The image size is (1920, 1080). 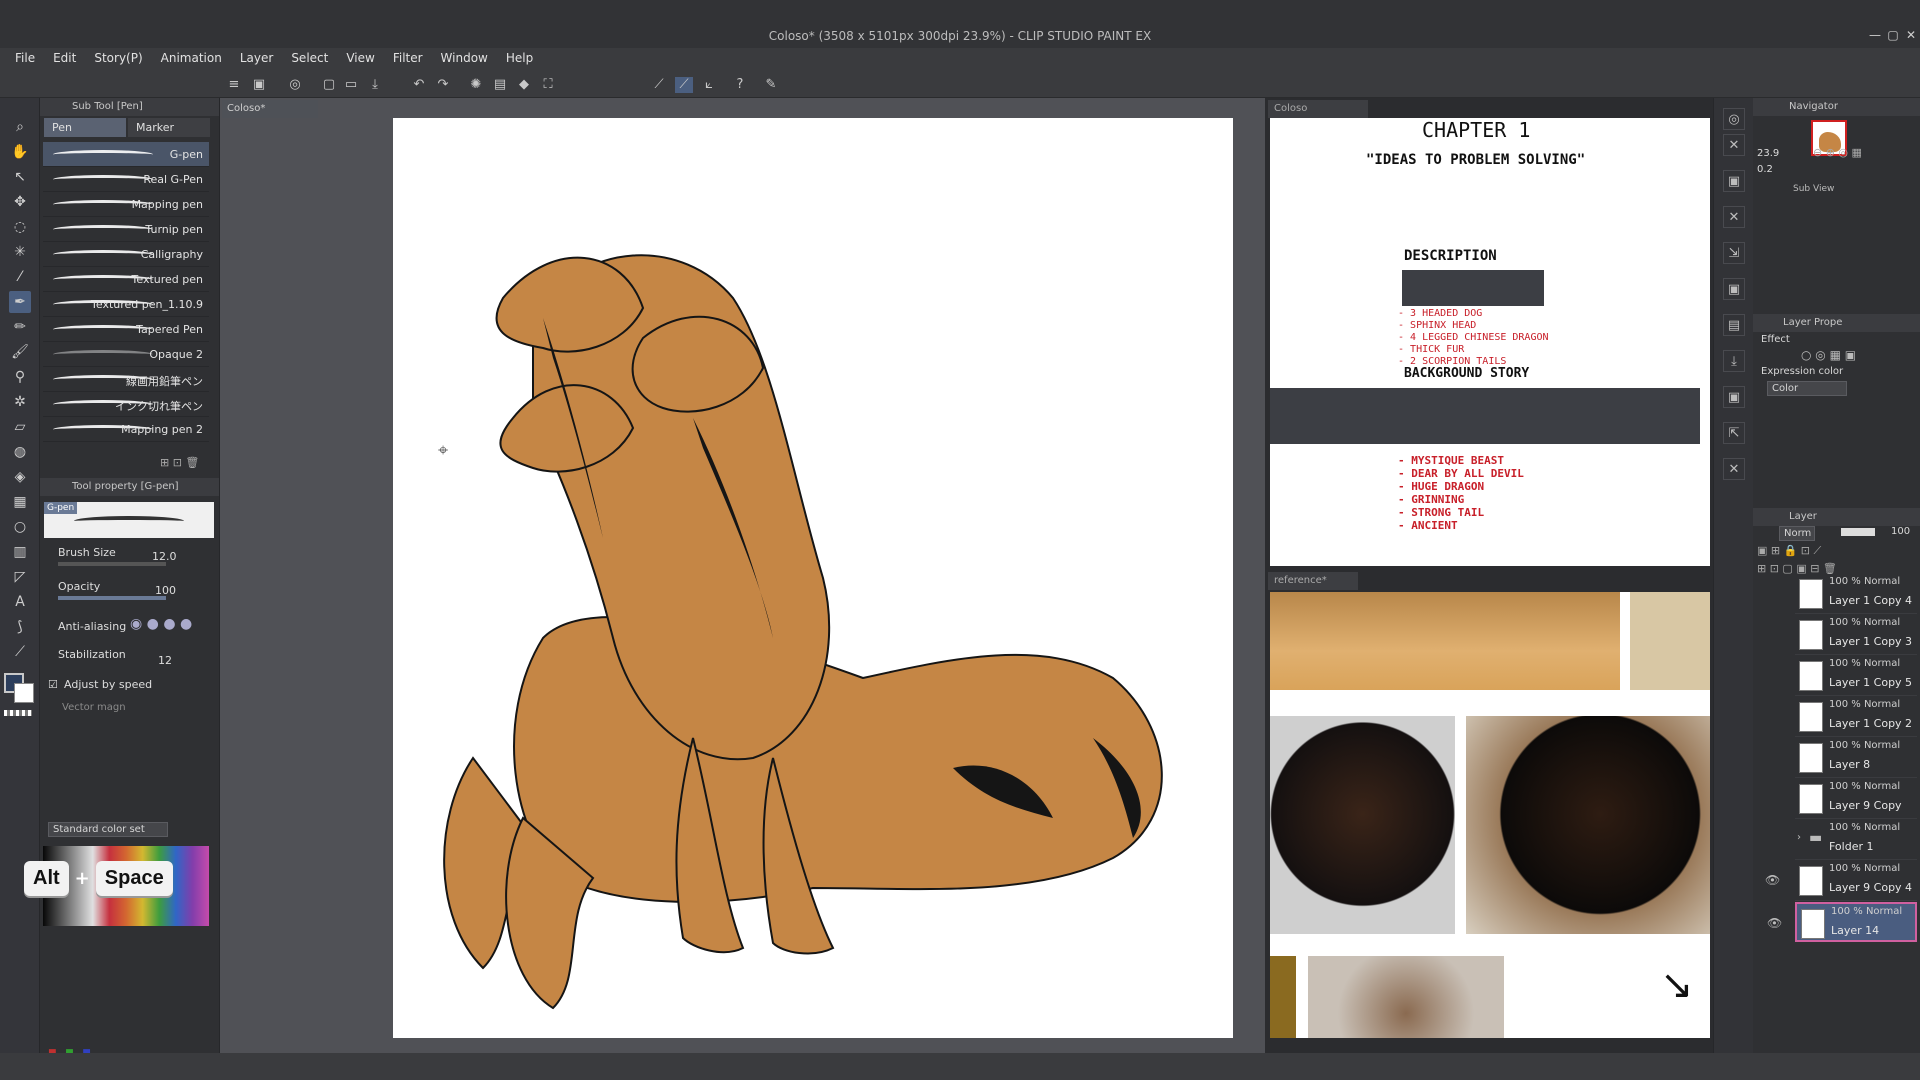 What do you see at coordinates (20, 152) in the screenshot?
I see `hand-icon: ✋` at bounding box center [20, 152].